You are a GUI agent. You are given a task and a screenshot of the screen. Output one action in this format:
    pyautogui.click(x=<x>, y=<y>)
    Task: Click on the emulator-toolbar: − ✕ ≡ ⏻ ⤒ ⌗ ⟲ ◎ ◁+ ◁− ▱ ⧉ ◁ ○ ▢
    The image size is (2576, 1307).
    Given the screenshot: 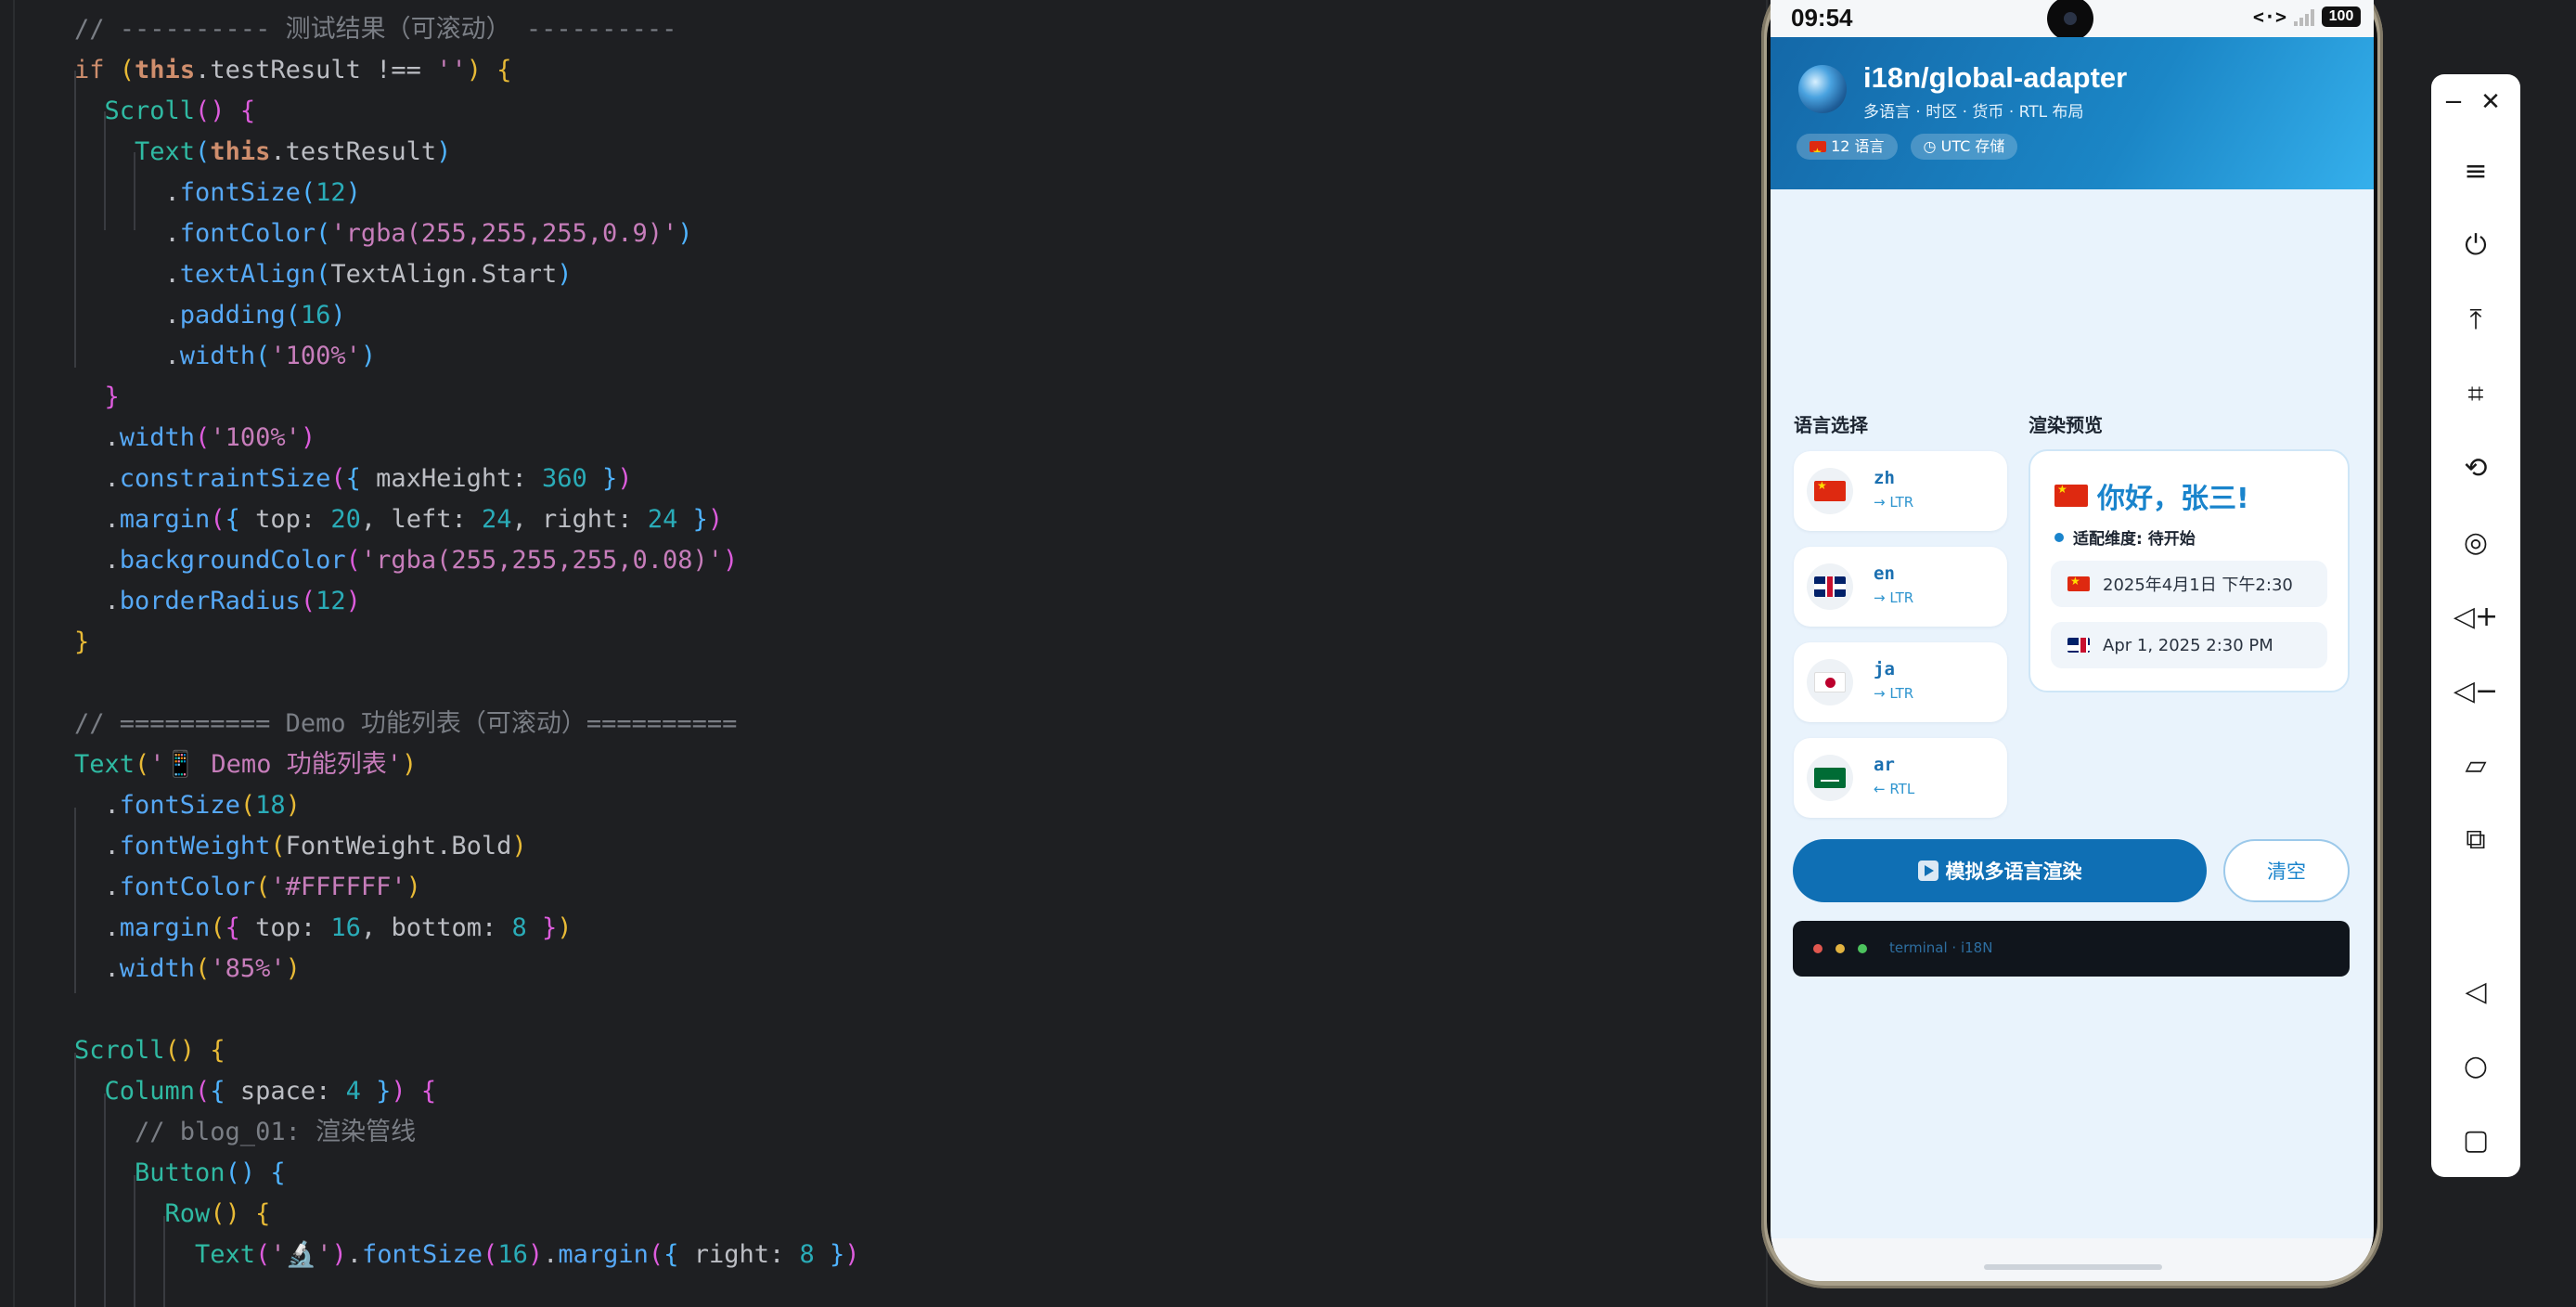 What is the action you would take?
    pyautogui.click(x=2475, y=625)
    